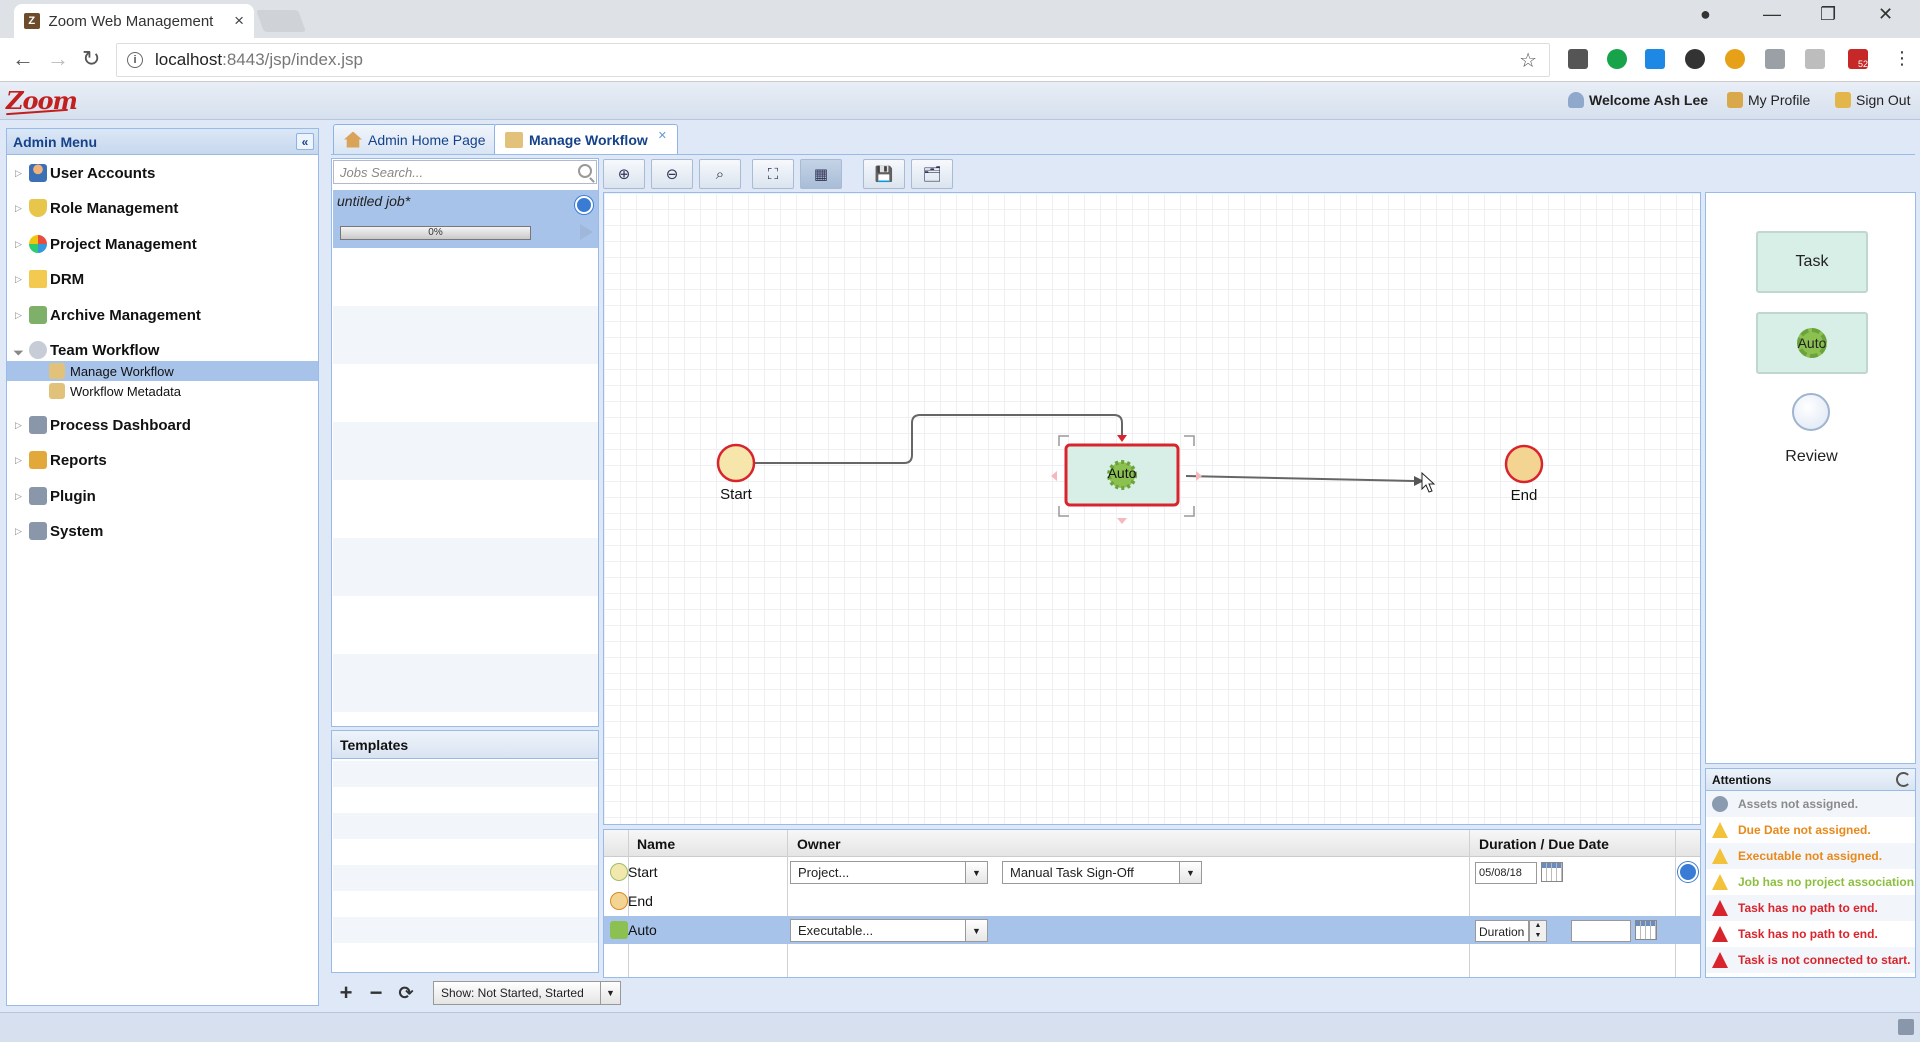  What do you see at coordinates (586, 232) in the screenshot?
I see `play-icon` at bounding box center [586, 232].